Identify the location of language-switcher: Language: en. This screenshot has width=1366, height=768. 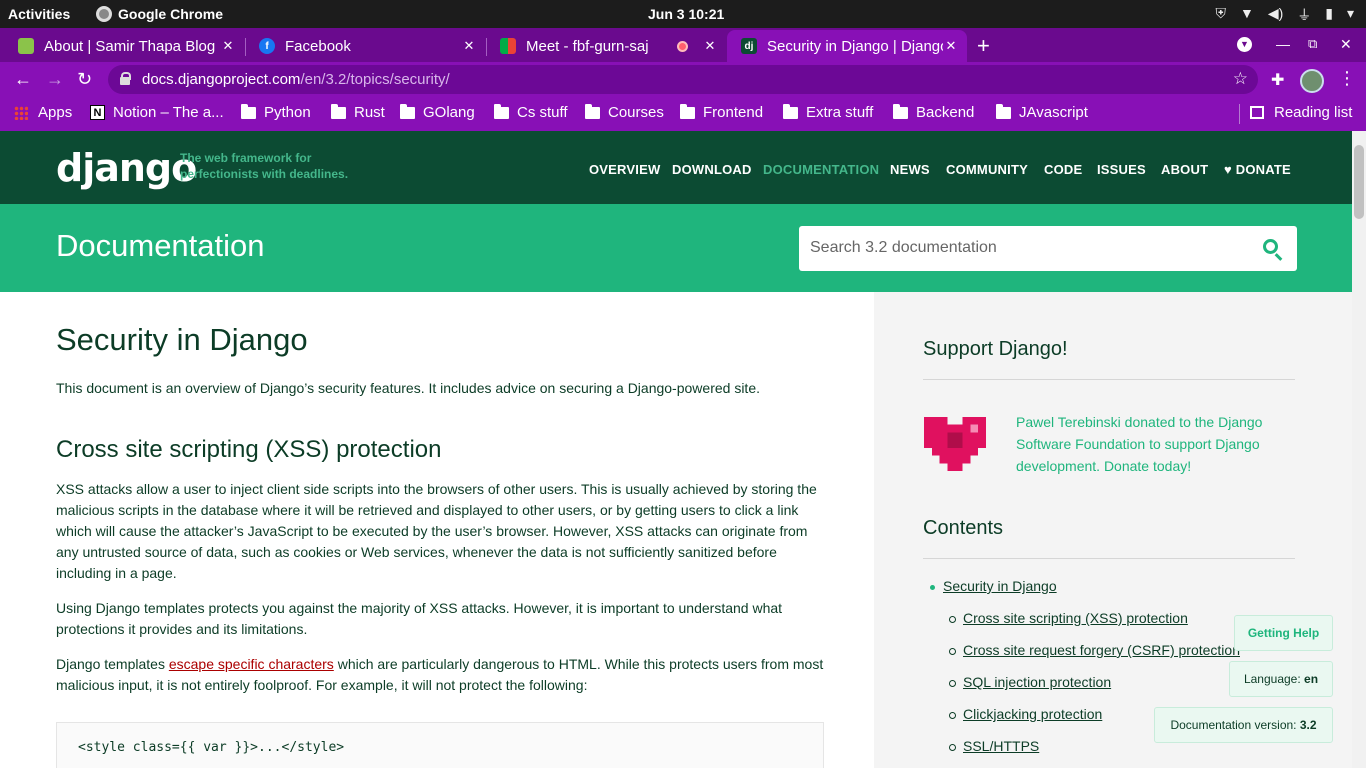
(1281, 679).